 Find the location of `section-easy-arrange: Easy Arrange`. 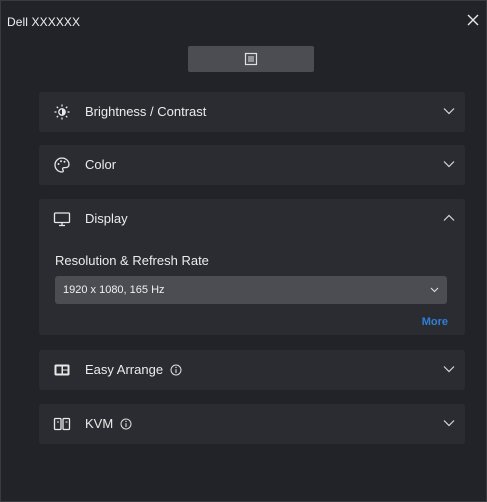

section-easy-arrange: Easy Arrange is located at coordinates (252, 370).